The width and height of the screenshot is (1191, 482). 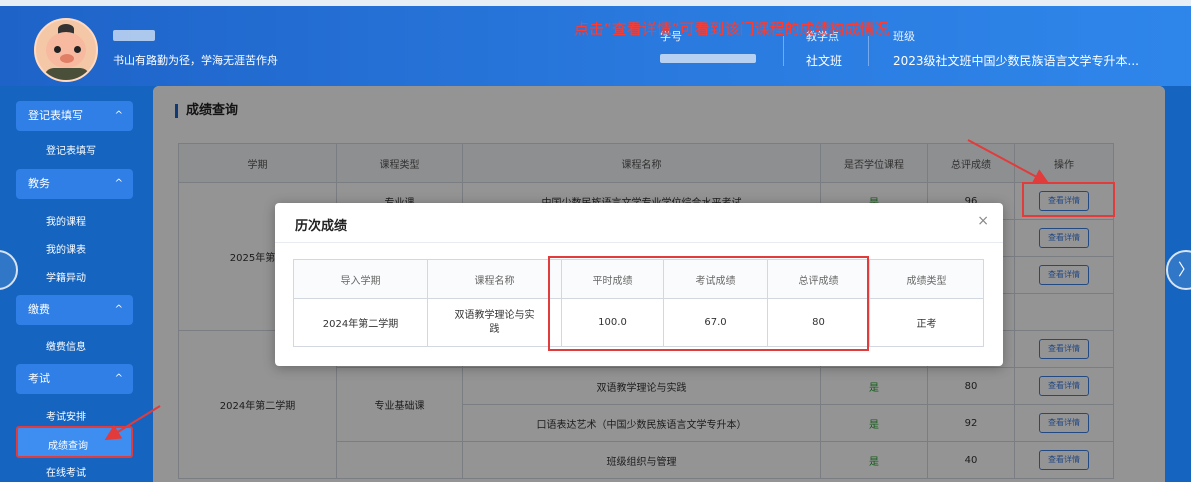 What do you see at coordinates (71, 149) in the screenshot?
I see `sidebar-item-registration: 登记表填写` at bounding box center [71, 149].